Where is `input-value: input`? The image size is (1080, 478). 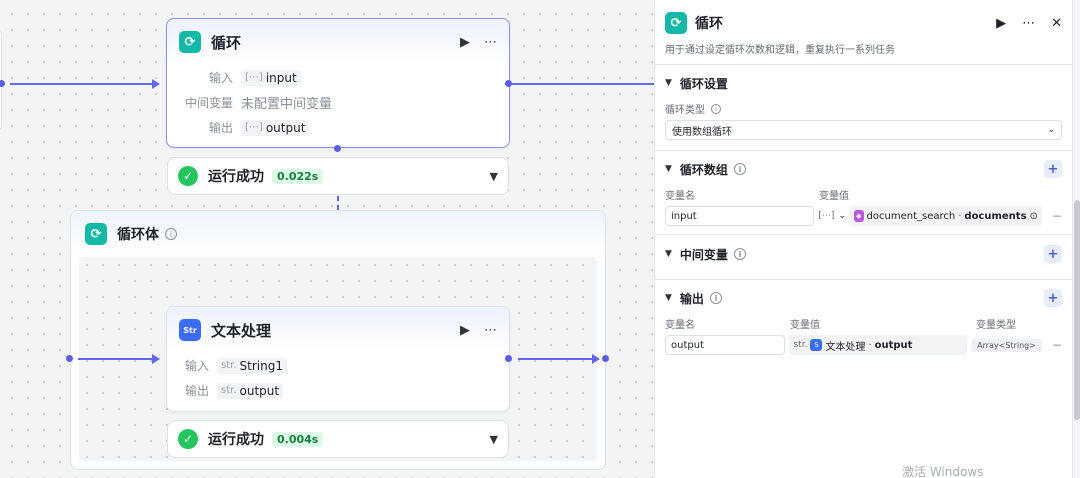 input-value: input is located at coordinates (684, 216).